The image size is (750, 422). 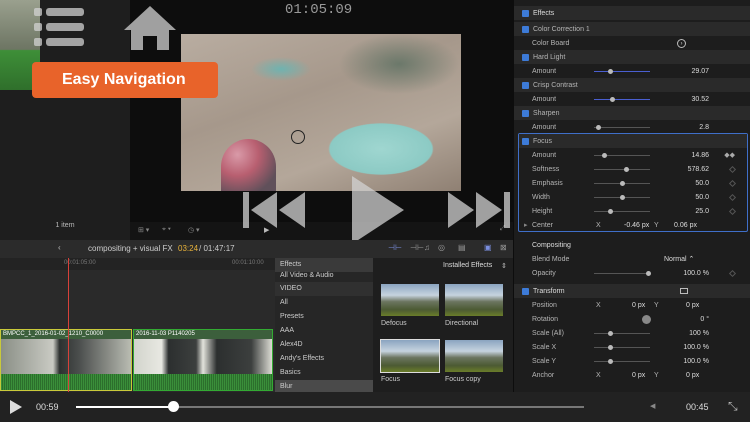 I want to click on category-item: Basics, so click(x=324, y=373).